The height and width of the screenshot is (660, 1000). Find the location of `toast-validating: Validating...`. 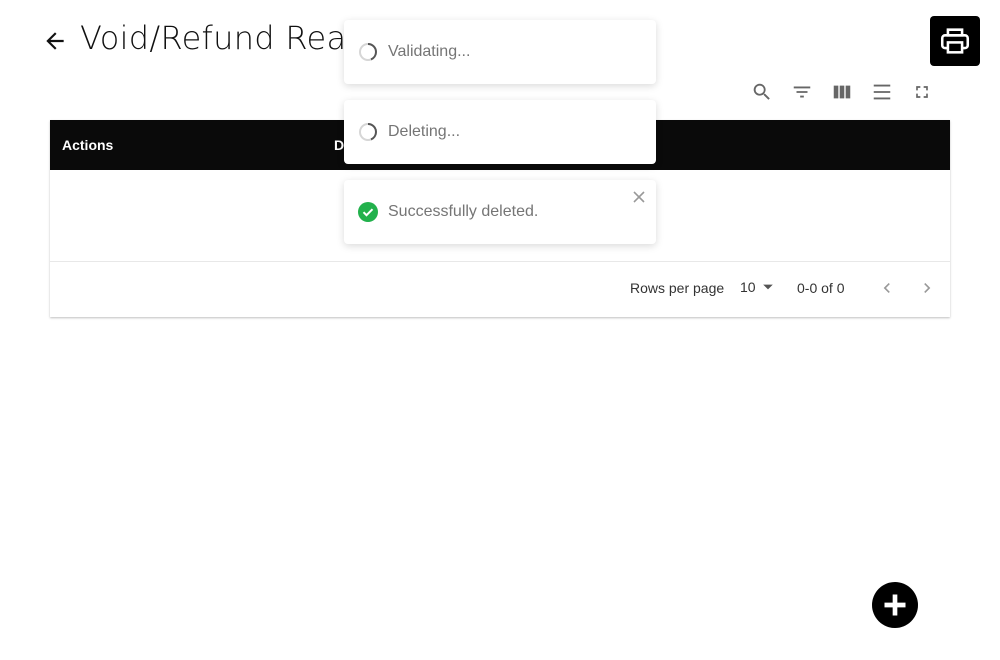

toast-validating: Validating... is located at coordinates (500, 52).